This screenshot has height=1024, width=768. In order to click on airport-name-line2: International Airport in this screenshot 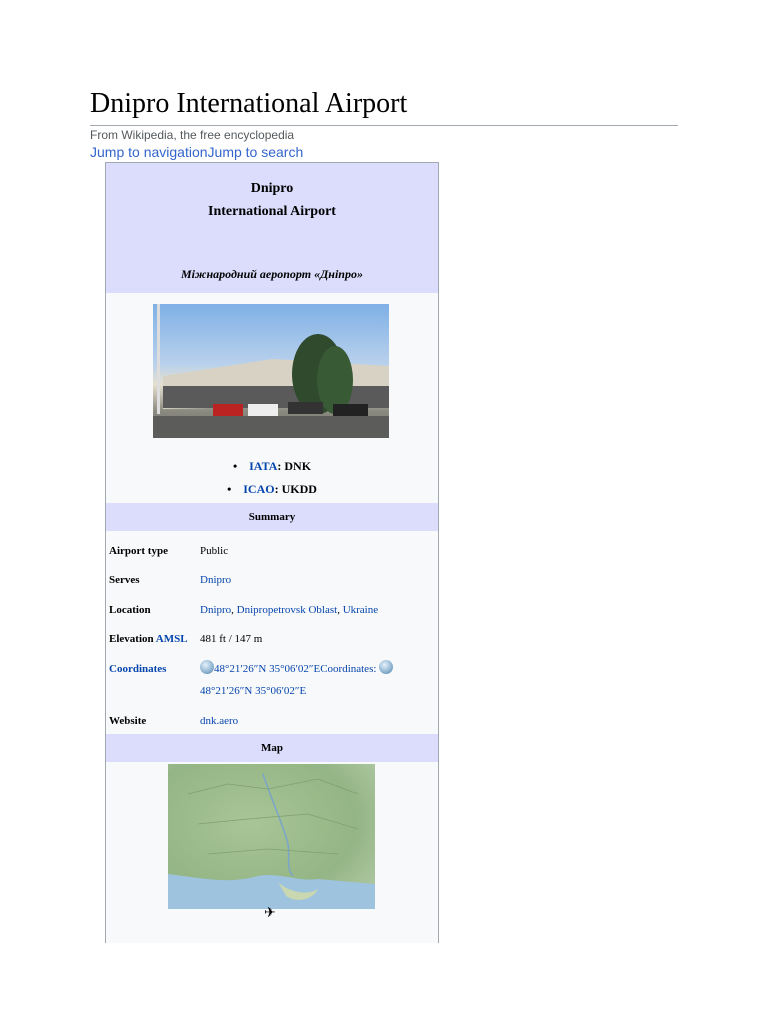, I will do `click(272, 211)`.